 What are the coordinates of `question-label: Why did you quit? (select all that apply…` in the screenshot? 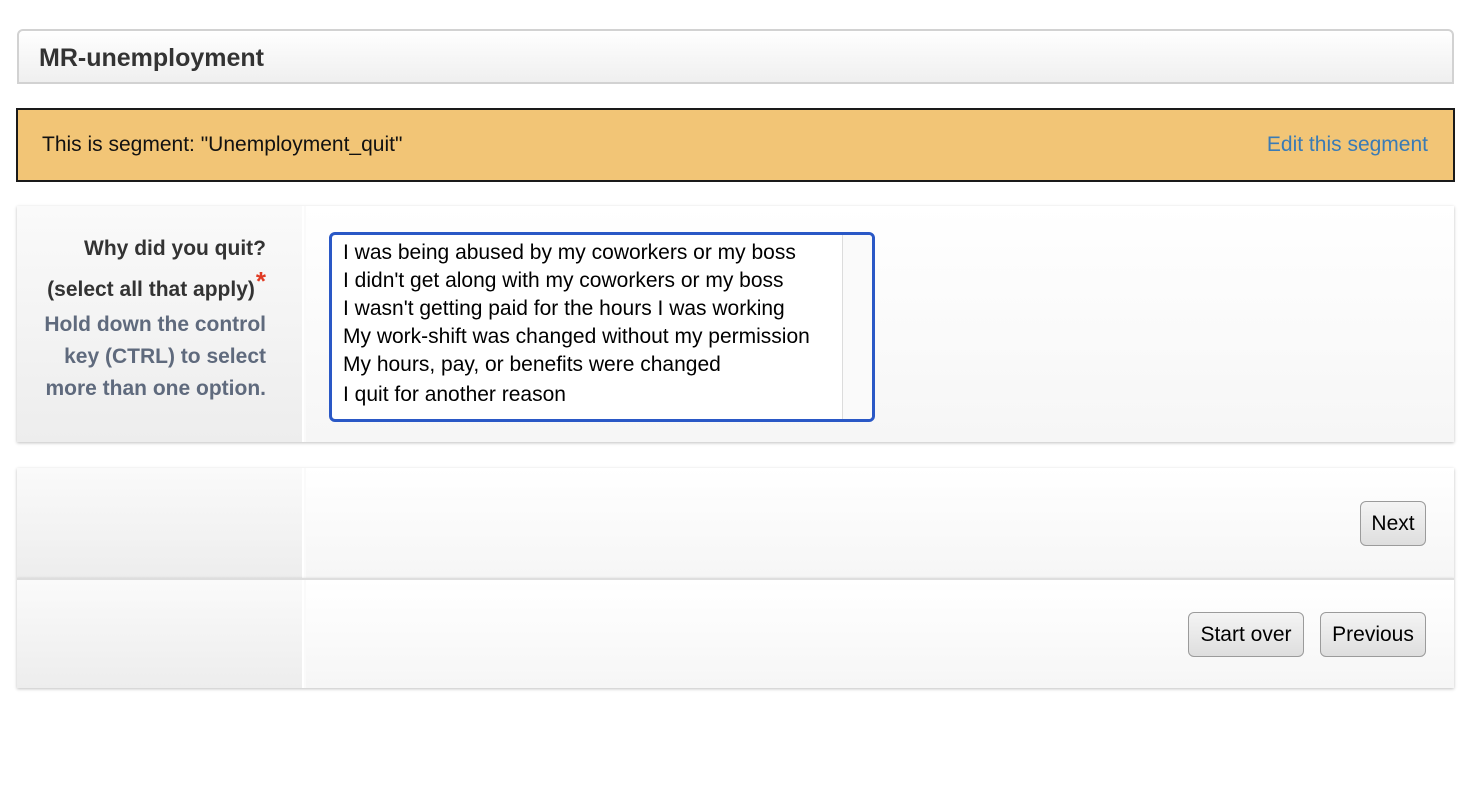 It's located at (146, 317).